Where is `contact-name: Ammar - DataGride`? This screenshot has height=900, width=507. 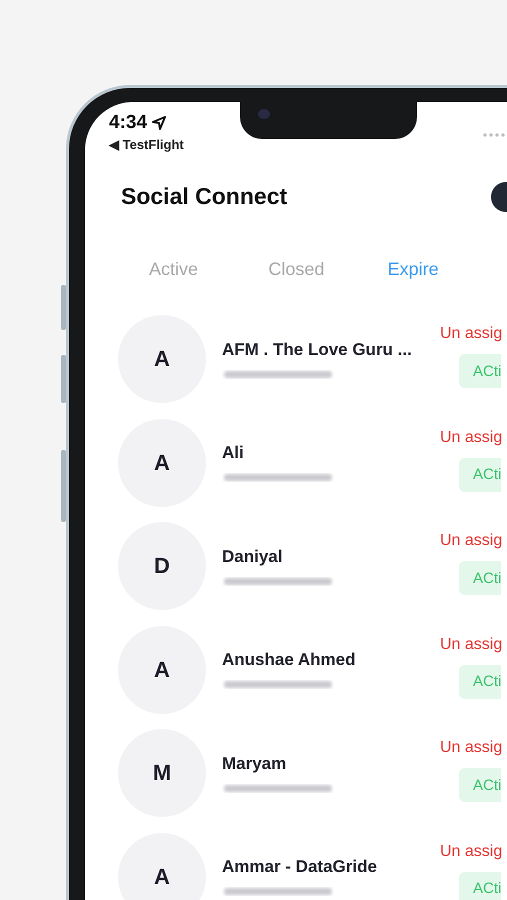 contact-name: Ammar - DataGride is located at coordinates (300, 867).